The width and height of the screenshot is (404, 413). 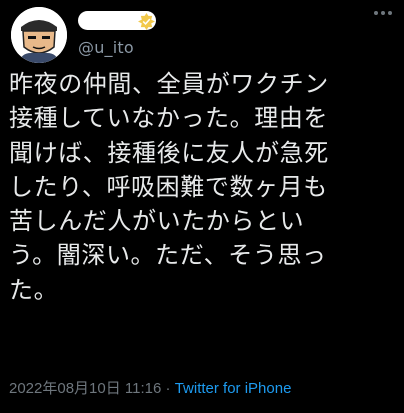 I want to click on tweet-timestamp: 2022年08月10日 11:16, so click(x=85, y=388).